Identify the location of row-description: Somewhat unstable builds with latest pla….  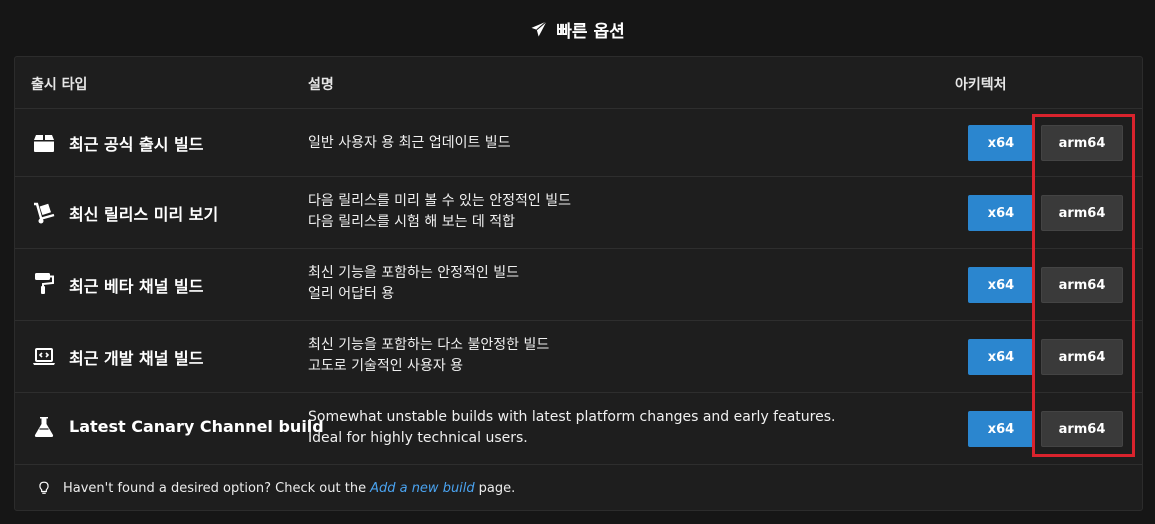
(571, 428).